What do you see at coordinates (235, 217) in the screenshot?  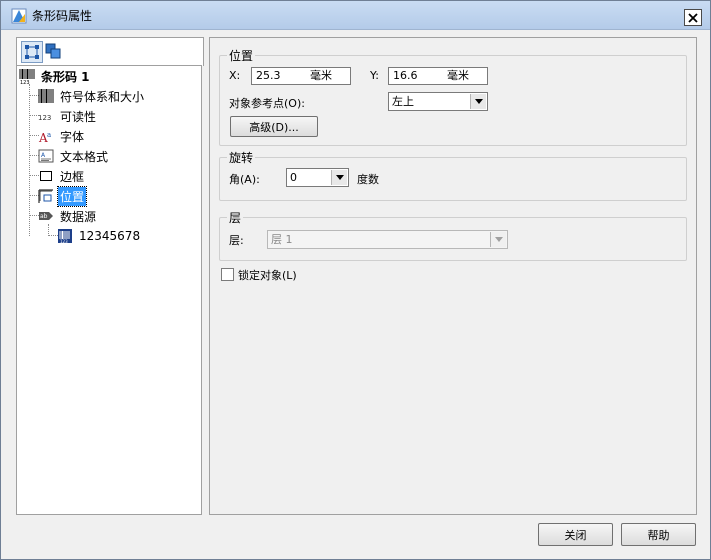 I see `layer-group-label: 层` at bounding box center [235, 217].